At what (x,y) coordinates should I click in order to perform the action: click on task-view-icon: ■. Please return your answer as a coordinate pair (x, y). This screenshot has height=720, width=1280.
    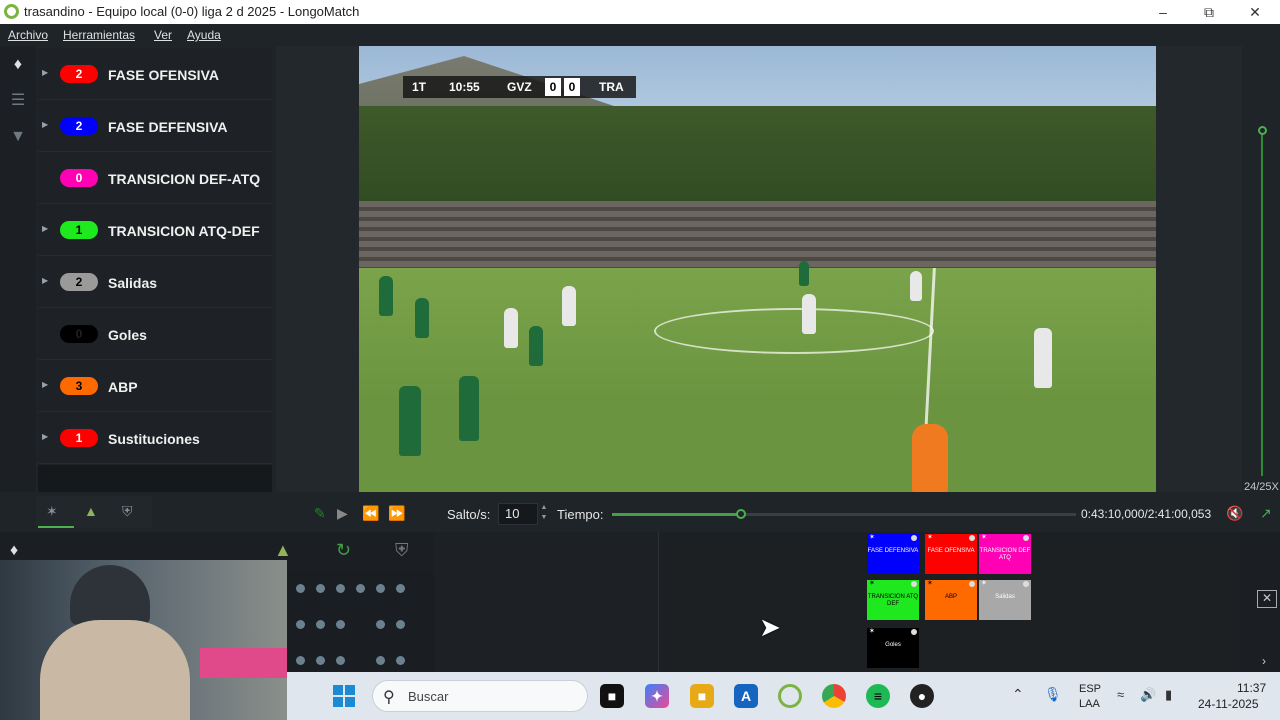
    Looking at the image, I should click on (612, 696).